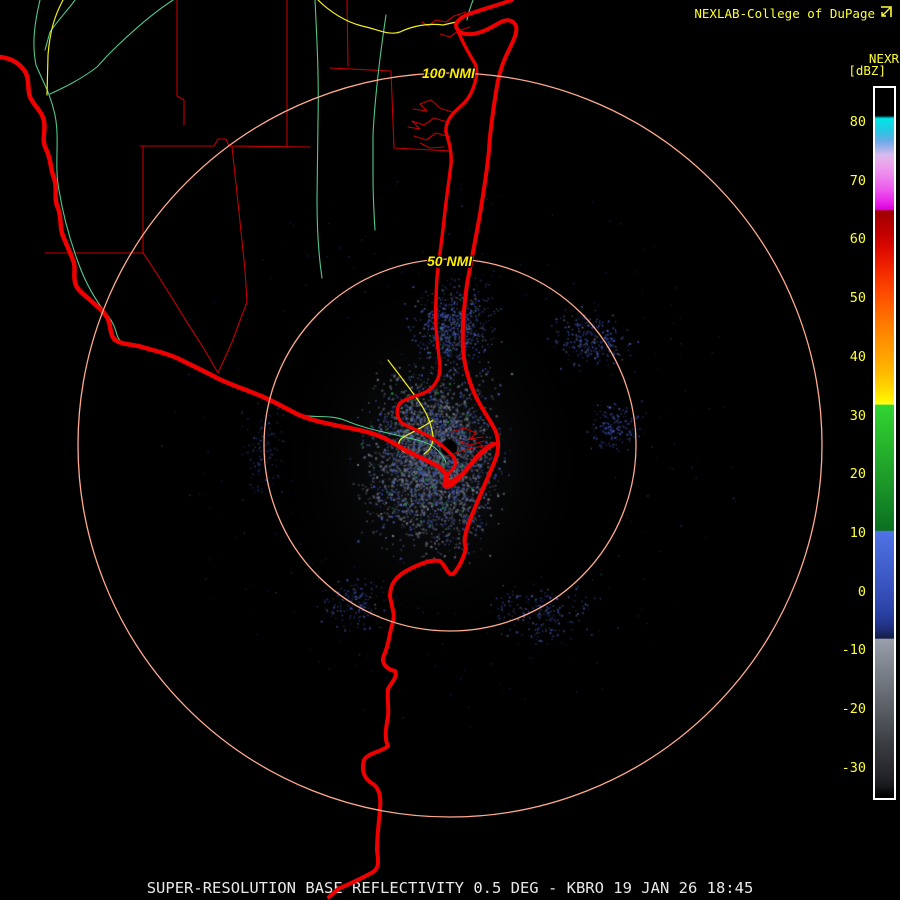 The image size is (900, 900). Describe the element at coordinates (867, 70) in the screenshot. I see `units-label: [dBZ]` at that location.